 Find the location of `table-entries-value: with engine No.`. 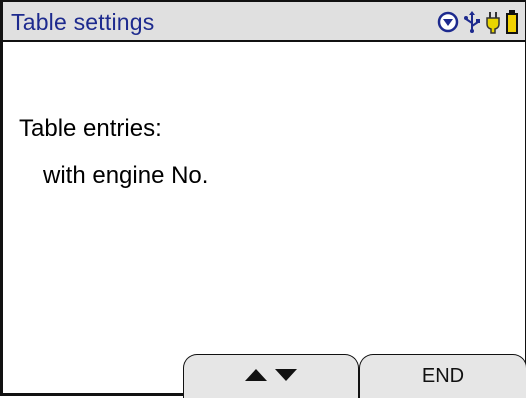

table-entries-value: with engine No. is located at coordinates (125, 176).